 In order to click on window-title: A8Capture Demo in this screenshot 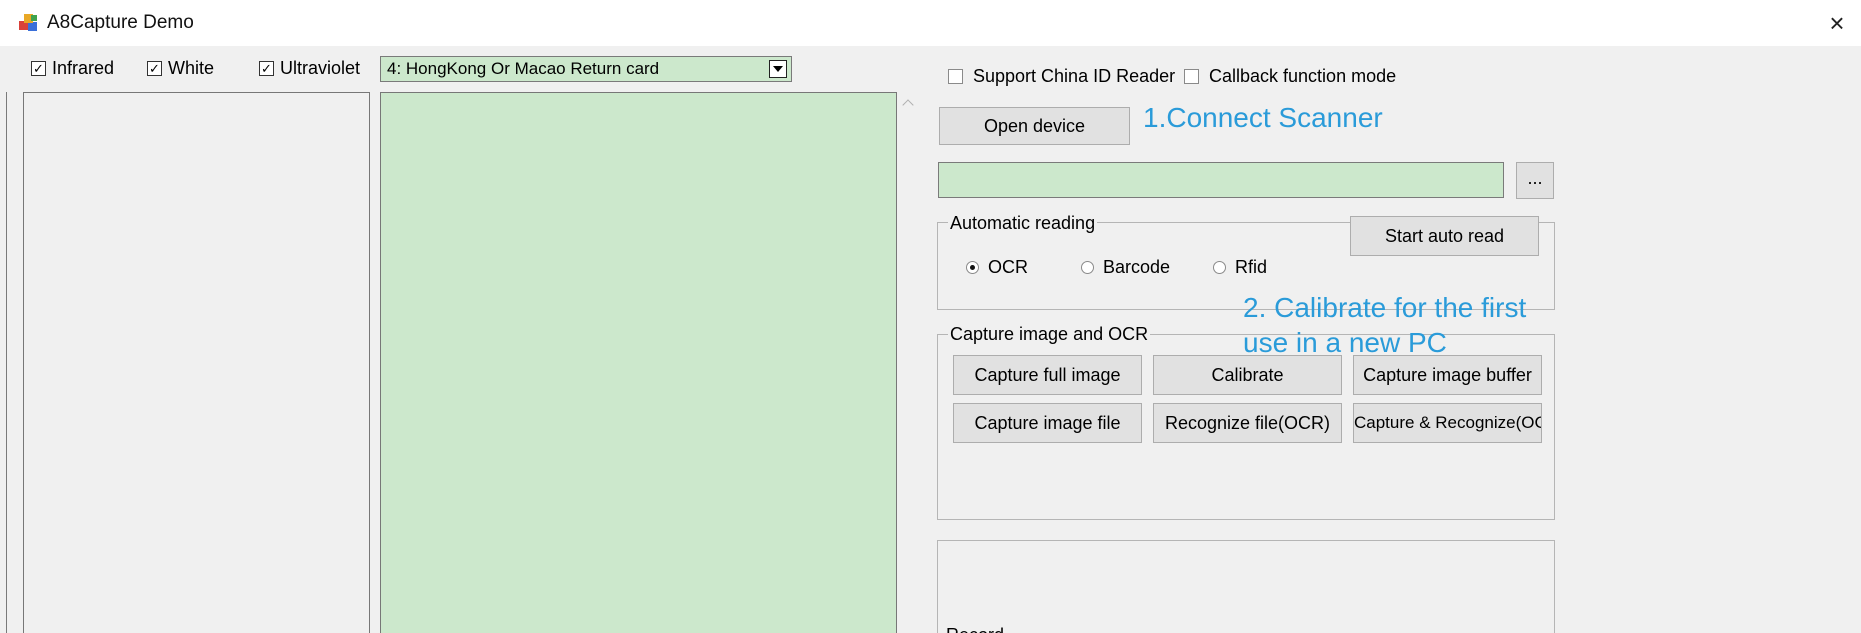, I will do `click(120, 22)`.